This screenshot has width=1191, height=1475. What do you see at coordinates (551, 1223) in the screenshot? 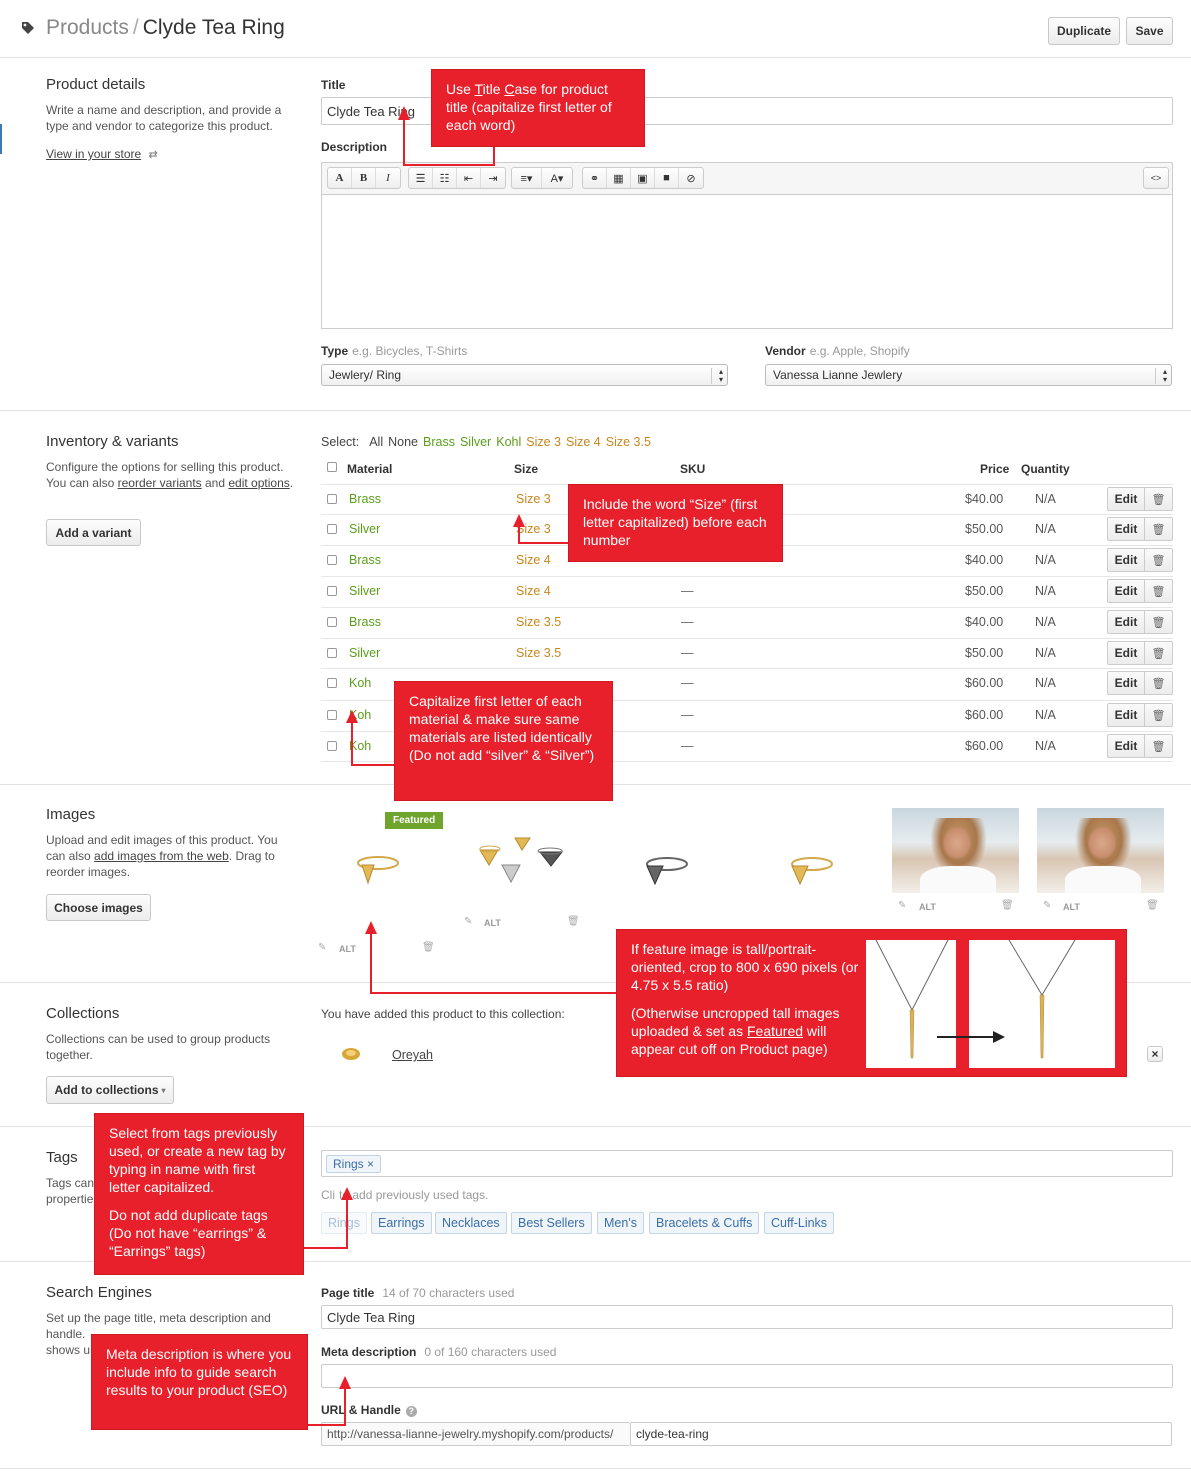
I see `previous-tag-chip: Best Sellers` at bounding box center [551, 1223].